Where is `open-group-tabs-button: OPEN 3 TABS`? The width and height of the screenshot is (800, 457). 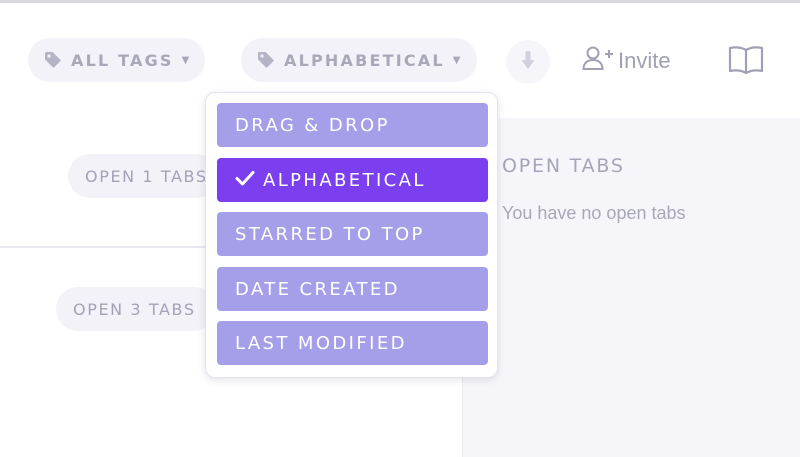
open-group-tabs-button: OPEN 3 TABS is located at coordinates (136, 309).